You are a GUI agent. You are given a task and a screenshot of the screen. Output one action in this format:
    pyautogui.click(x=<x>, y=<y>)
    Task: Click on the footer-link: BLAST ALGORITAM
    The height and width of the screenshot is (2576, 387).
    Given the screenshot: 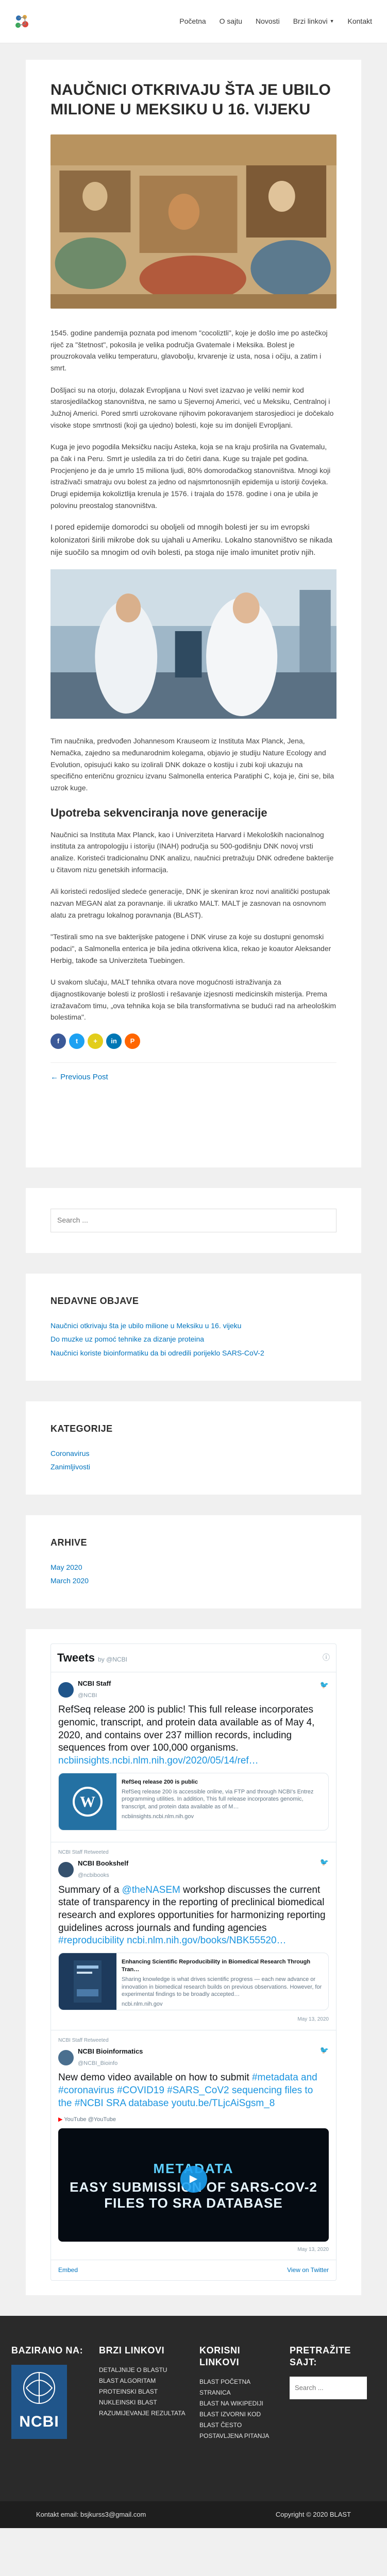 What is the action you would take?
    pyautogui.click(x=144, y=2381)
    